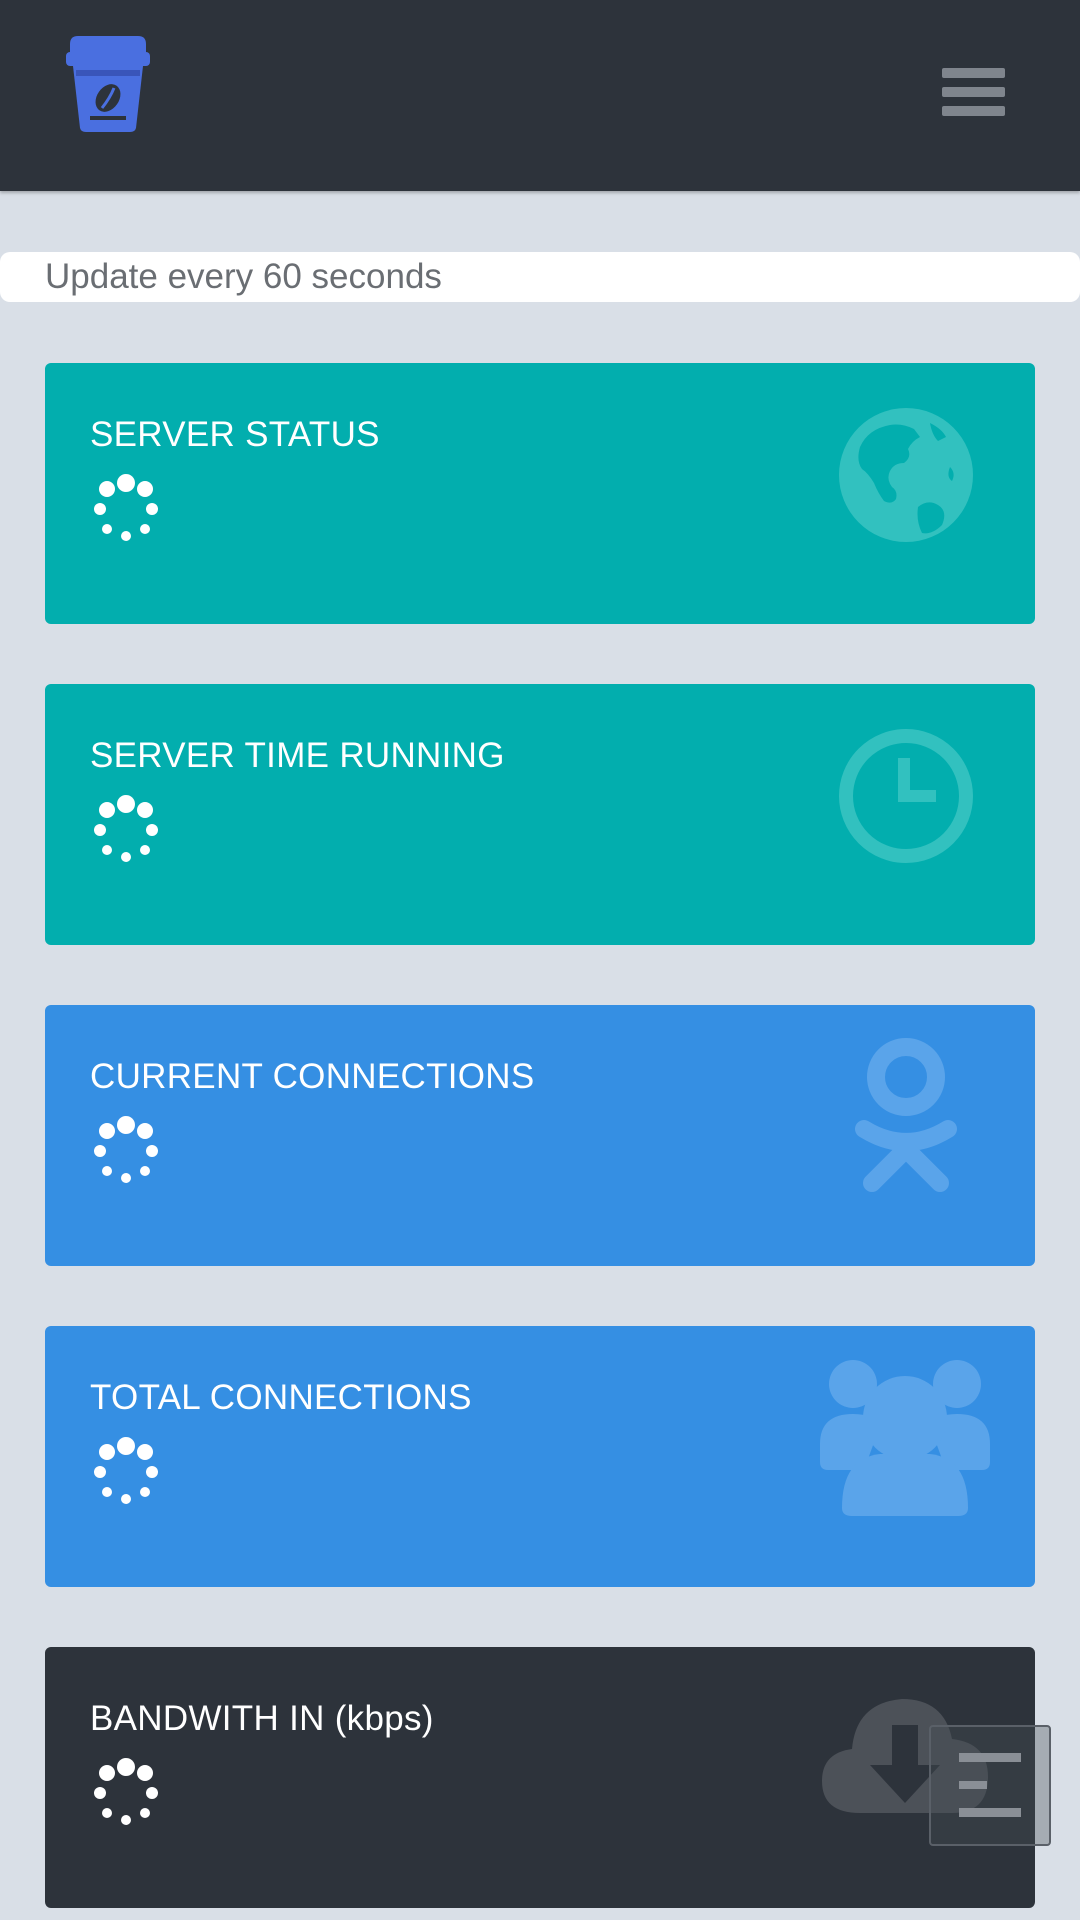 This screenshot has width=1080, height=1920. Describe the element at coordinates (905, 1438) in the screenshot. I see `users-group-icon` at that location.